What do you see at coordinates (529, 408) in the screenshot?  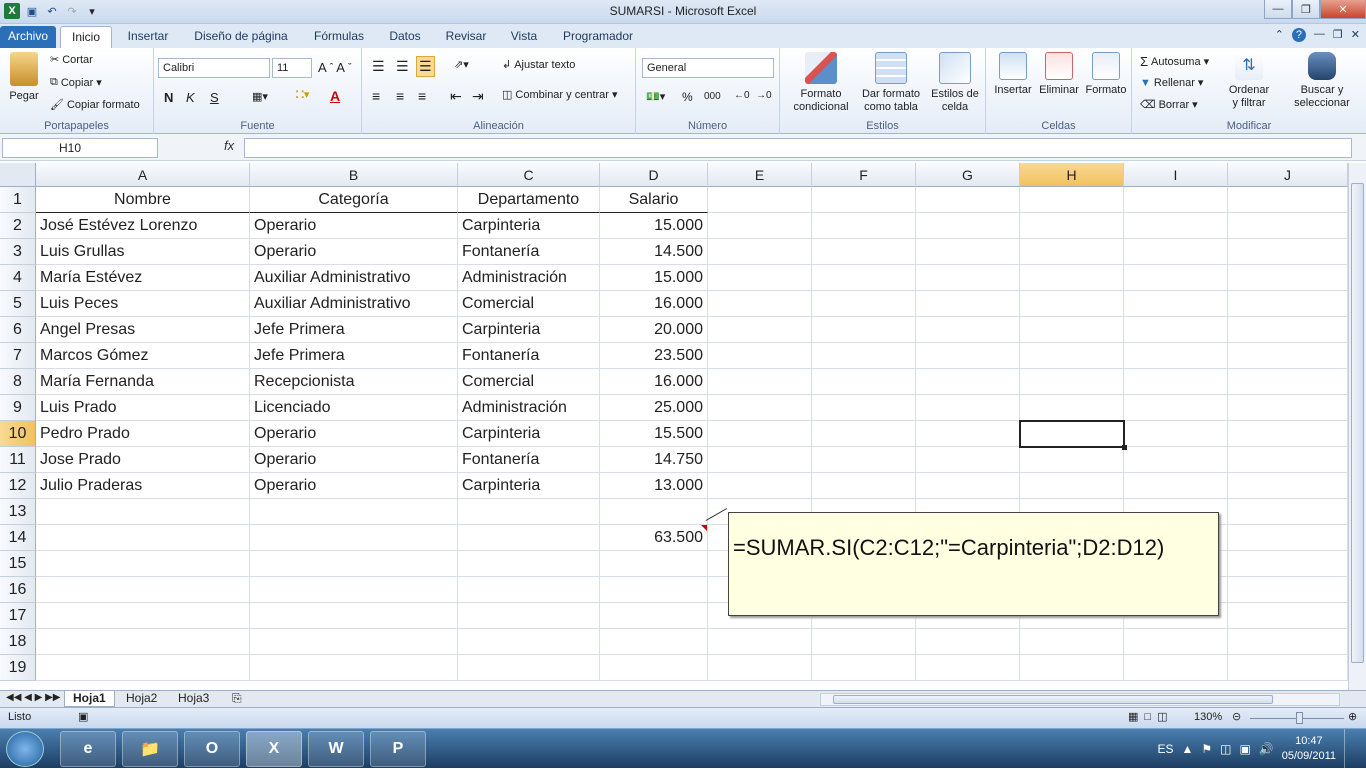 I see `cell-c9: Administración` at bounding box center [529, 408].